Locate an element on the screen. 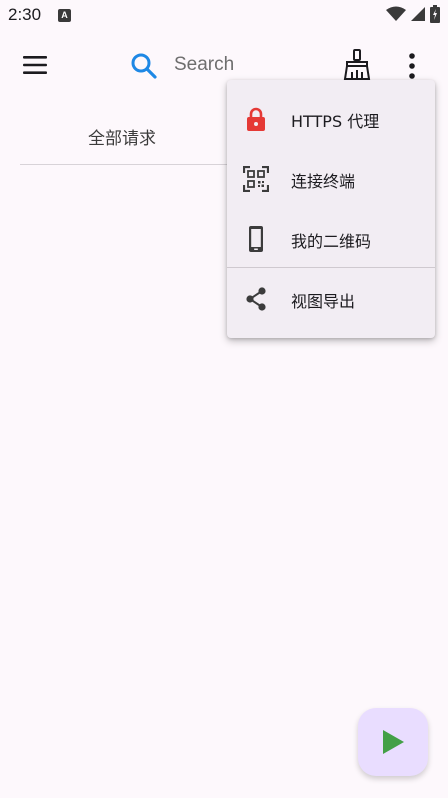  share-icon is located at coordinates (256, 299).